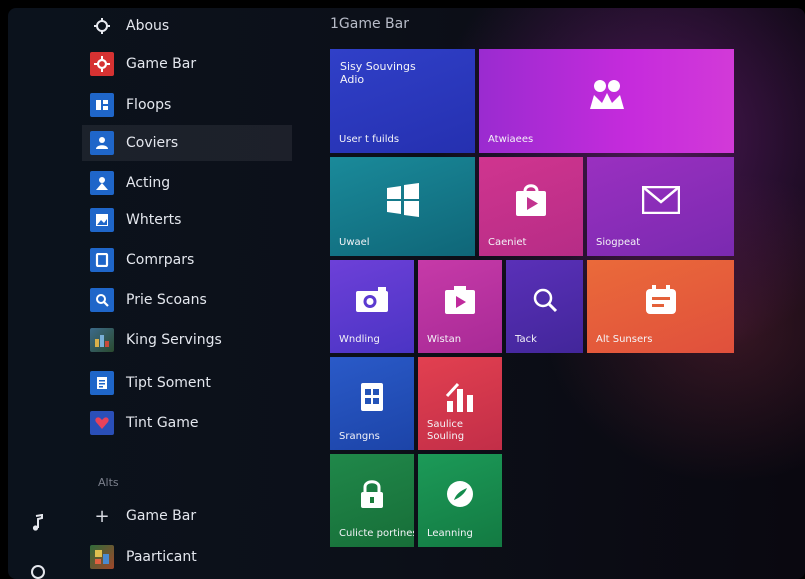 The image size is (805, 579). I want to click on tile-label: Atwiaees, so click(511, 139).